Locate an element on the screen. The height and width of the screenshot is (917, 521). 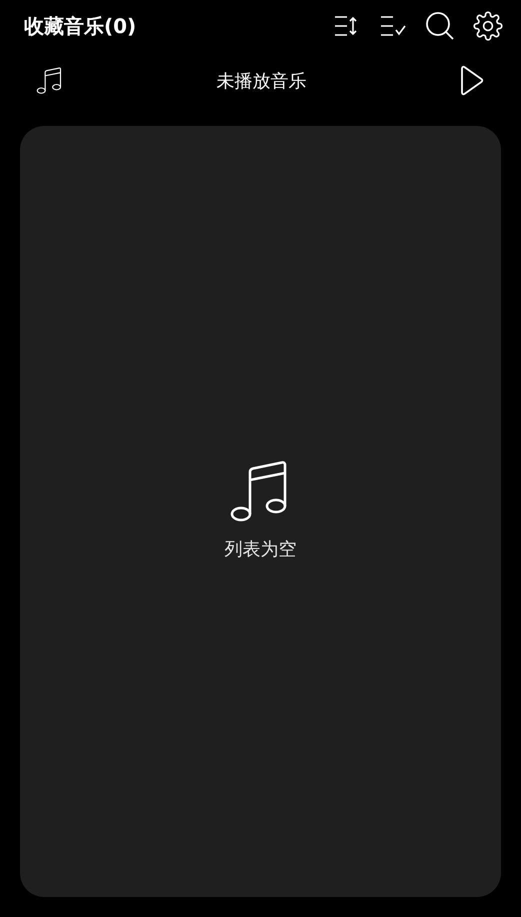
empty-message: 列表为空 is located at coordinates (260, 550).